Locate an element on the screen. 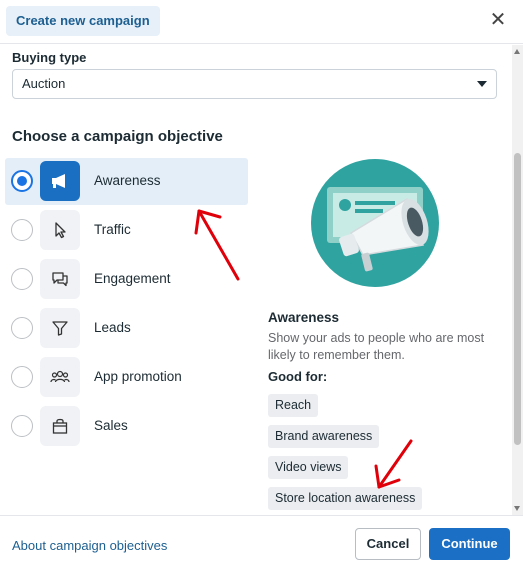 The width and height of the screenshot is (523, 568). radio-engagement is located at coordinates (22, 279).